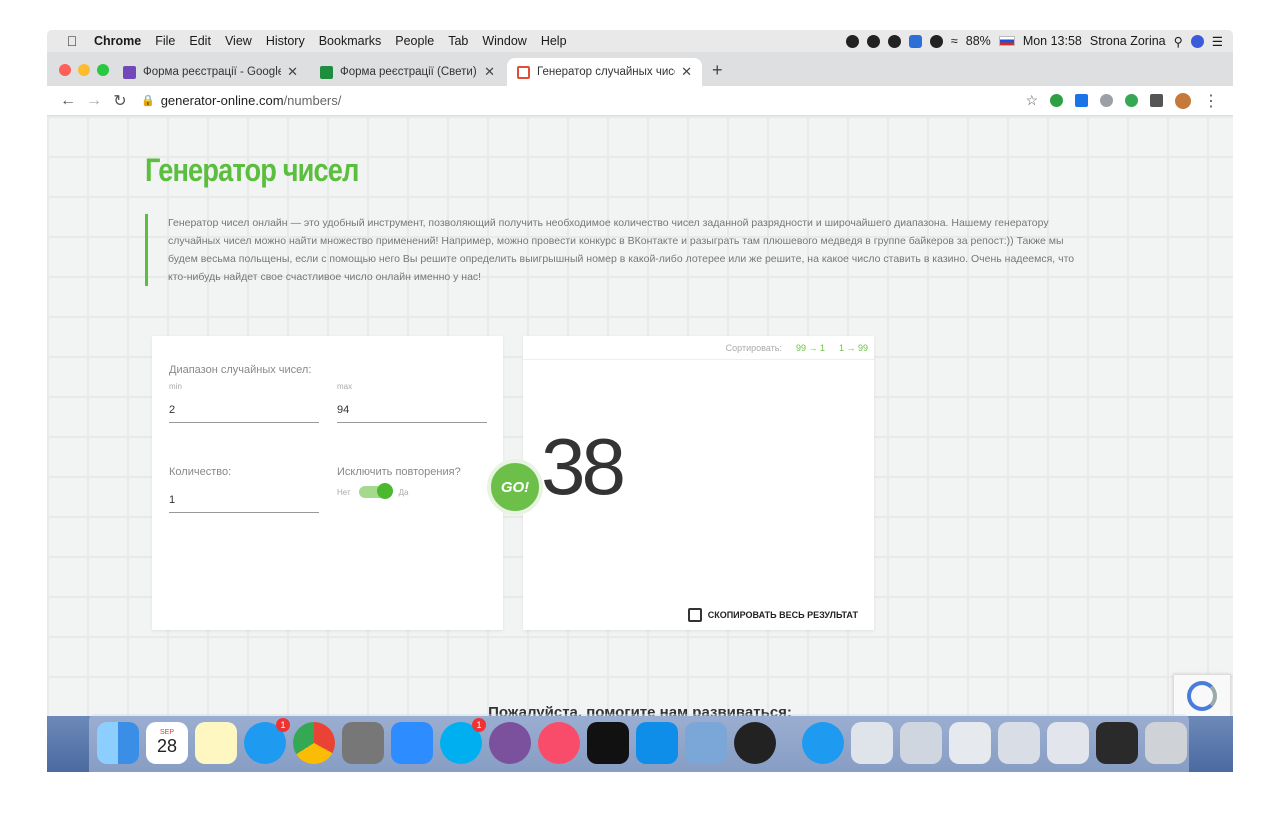 The width and height of the screenshot is (1280, 835). I want to click on sort-desc-button: 99 → 1, so click(810, 348).